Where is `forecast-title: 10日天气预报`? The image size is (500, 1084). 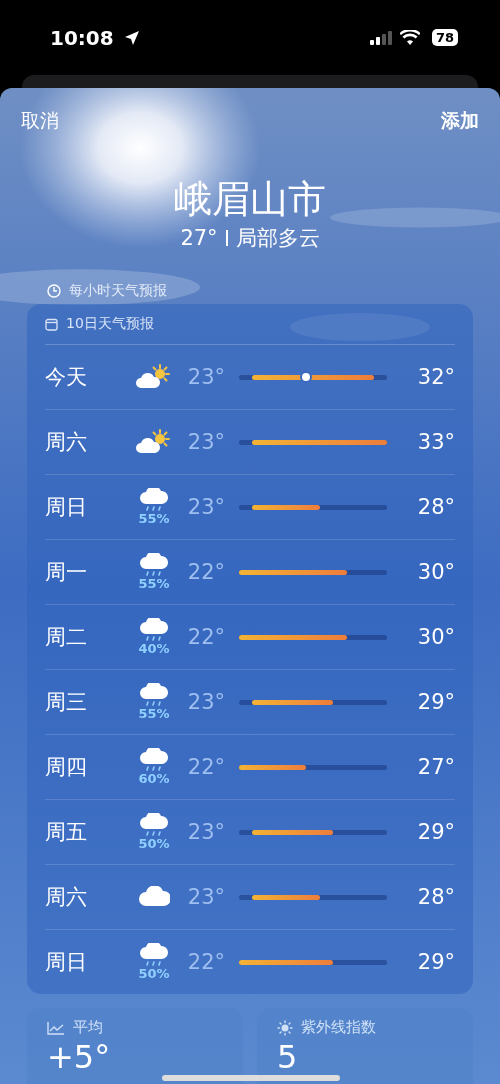 forecast-title: 10日天气预报 is located at coordinates (110, 324).